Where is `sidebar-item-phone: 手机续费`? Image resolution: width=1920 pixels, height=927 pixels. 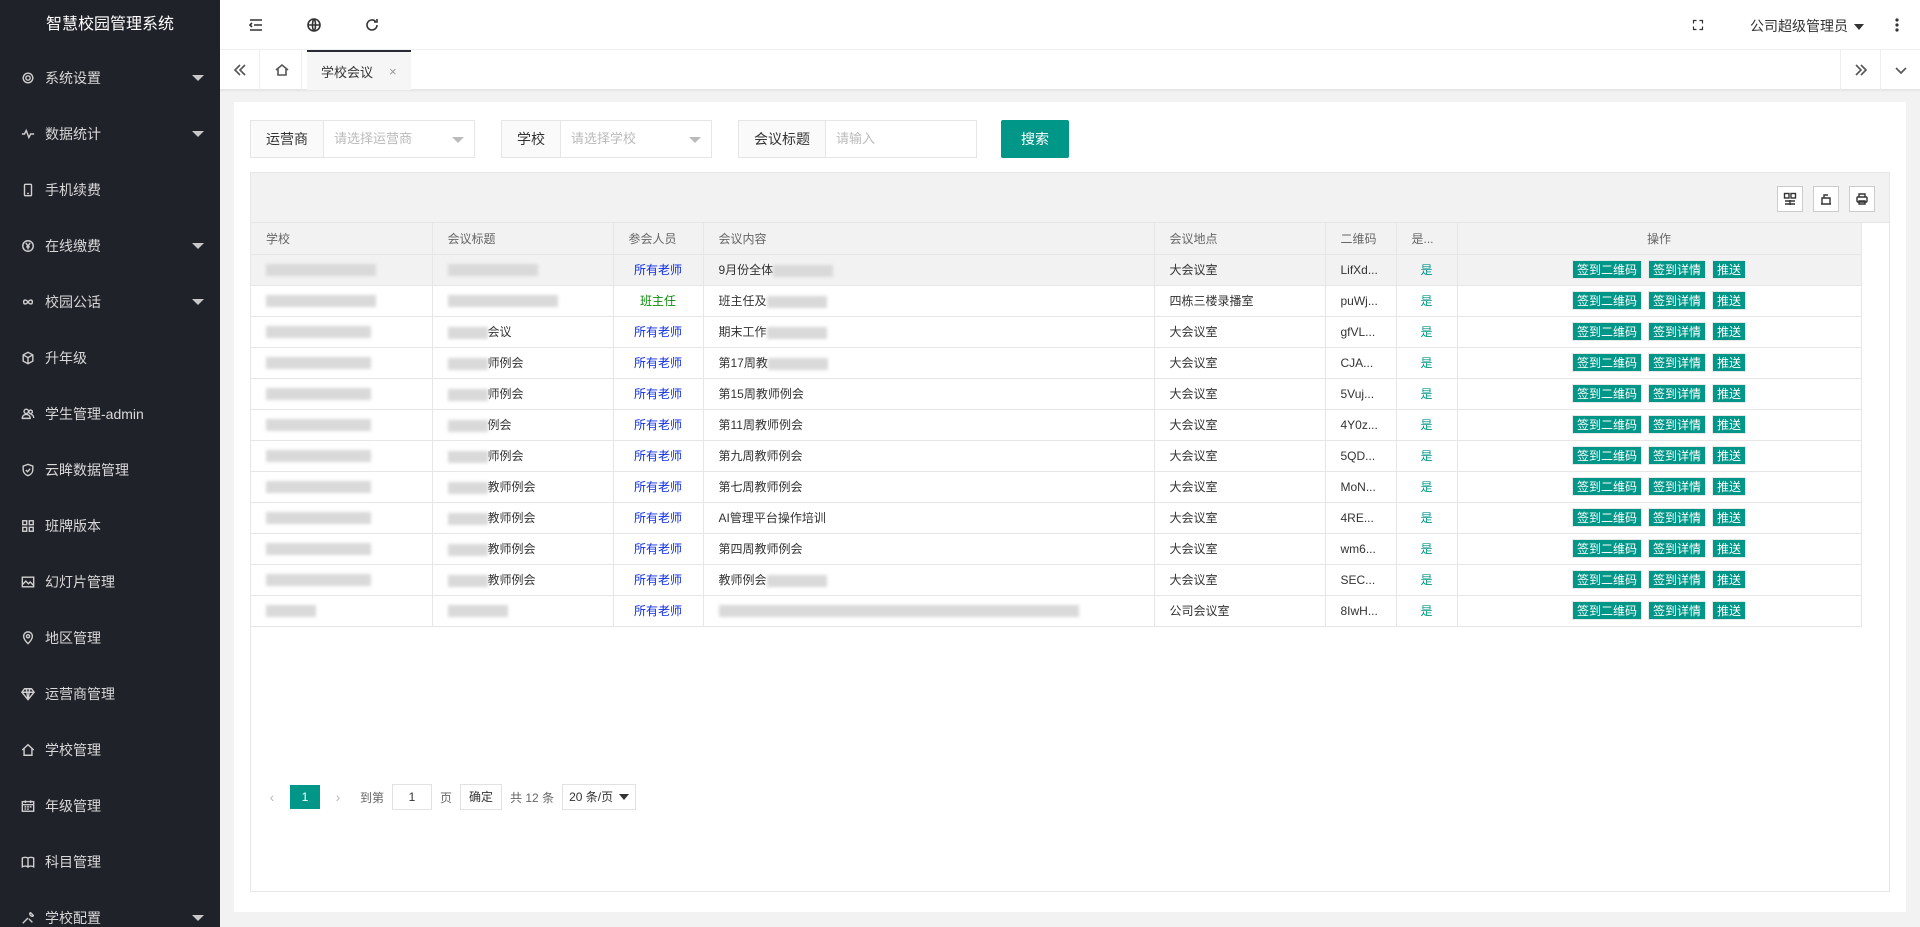
sidebar-item-phone: 手机续费 is located at coordinates (110, 190).